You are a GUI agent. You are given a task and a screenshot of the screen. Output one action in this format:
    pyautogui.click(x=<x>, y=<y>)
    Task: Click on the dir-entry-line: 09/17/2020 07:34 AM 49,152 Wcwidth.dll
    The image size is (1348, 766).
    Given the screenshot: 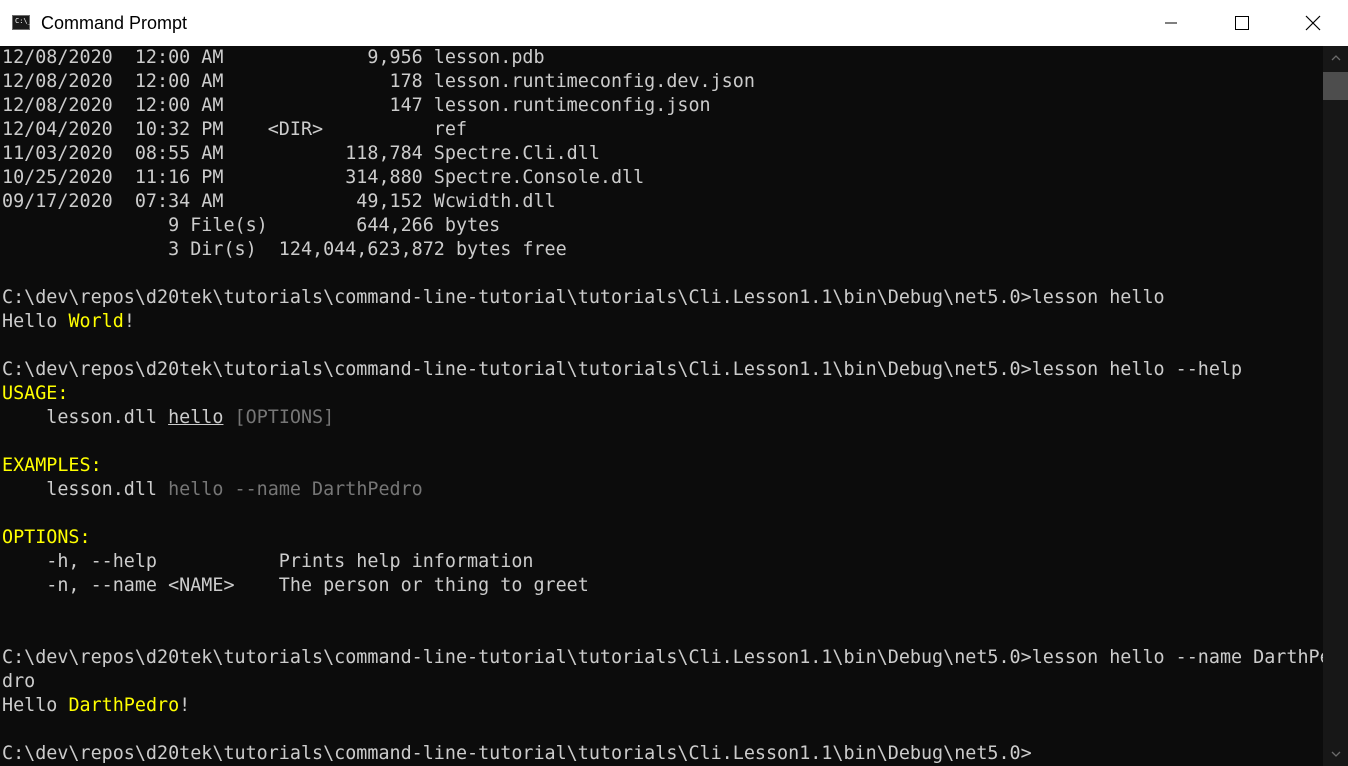 What is the action you would take?
    pyautogui.click(x=279, y=201)
    